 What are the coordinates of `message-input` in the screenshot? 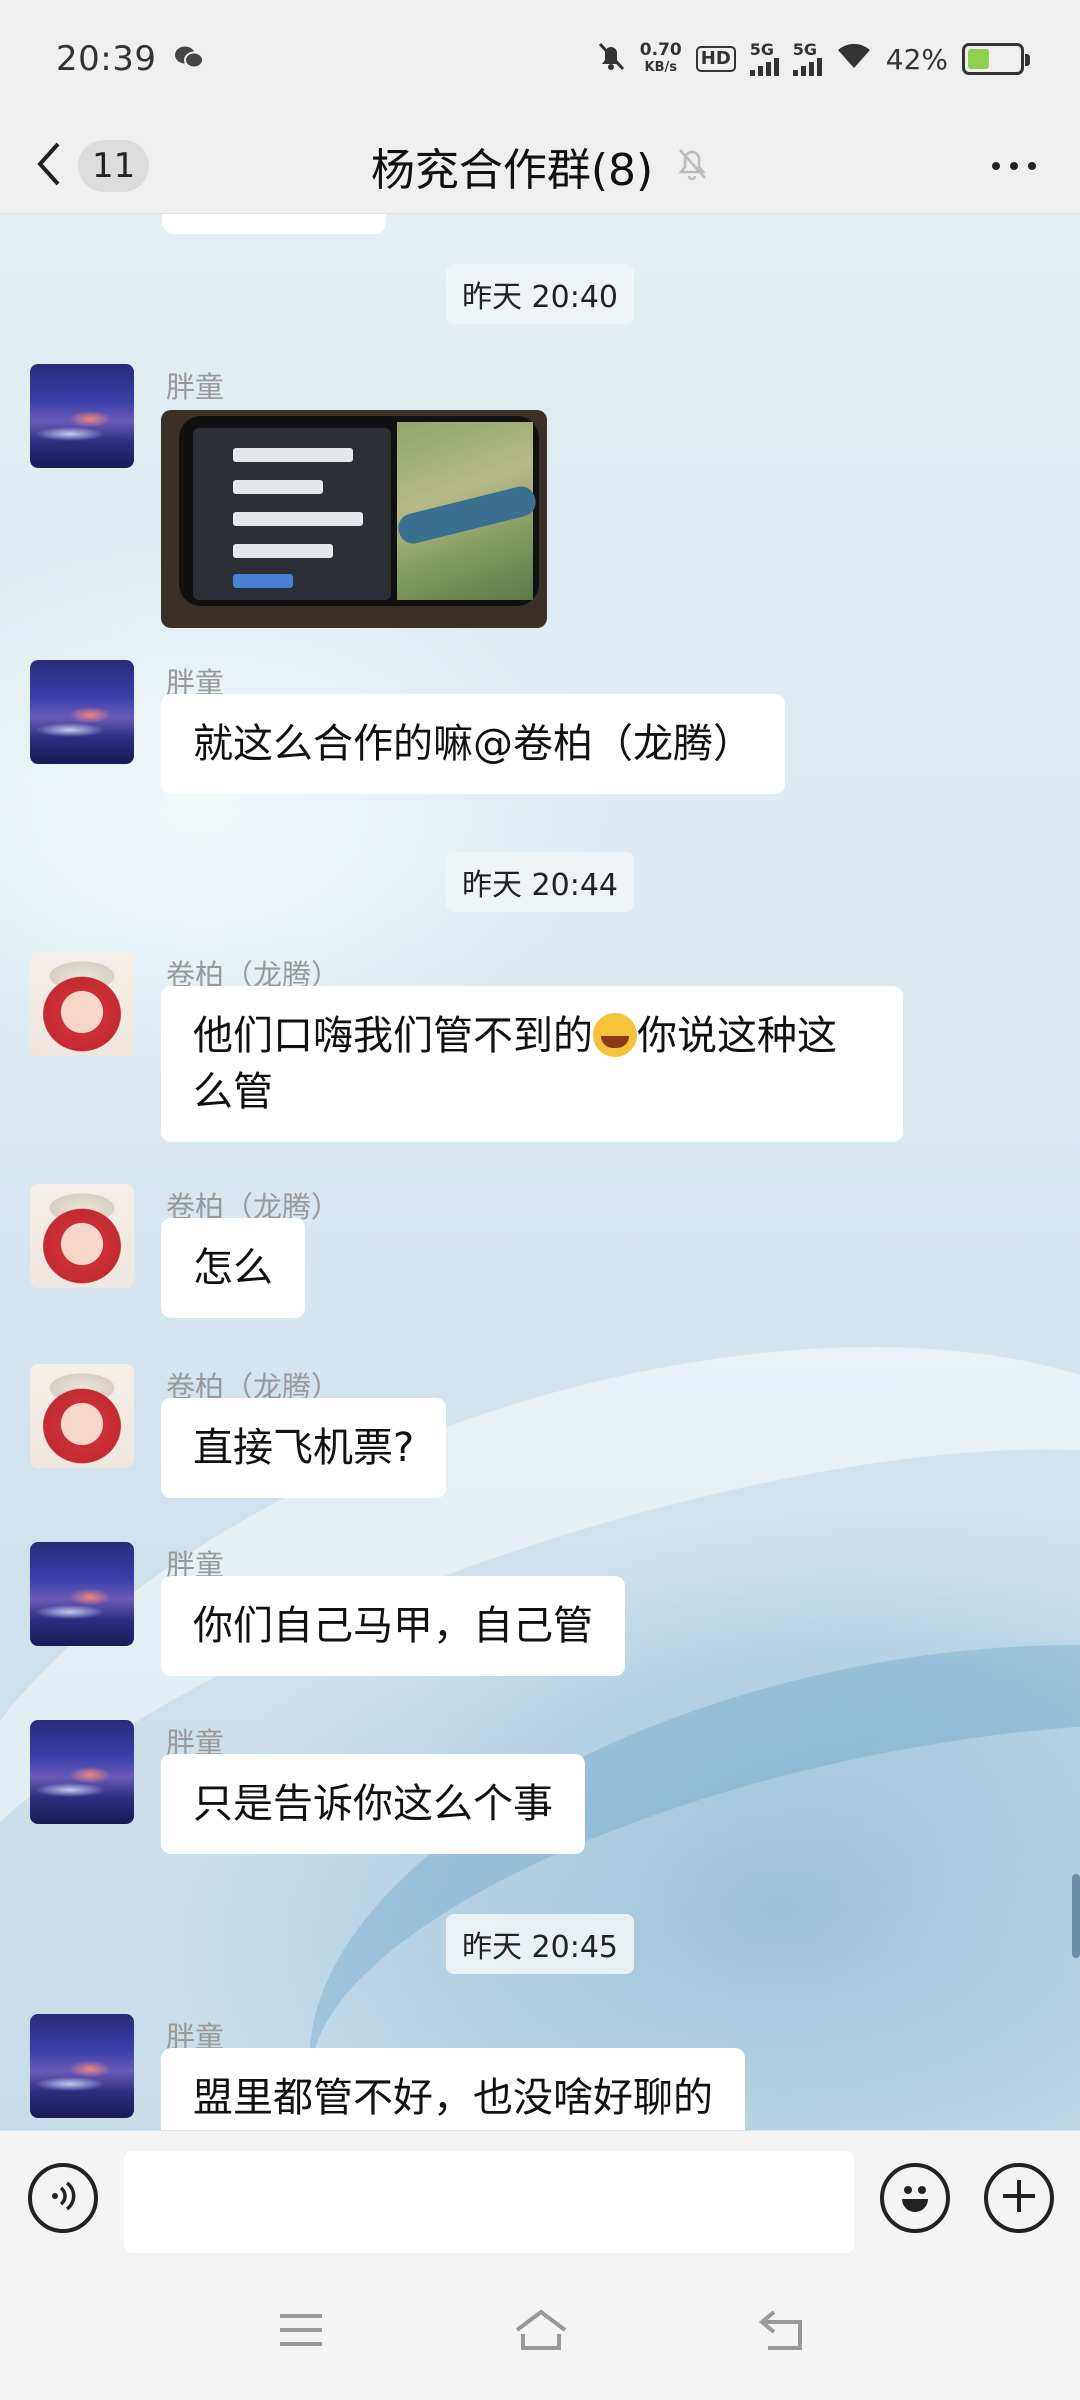 It's located at (489, 2202).